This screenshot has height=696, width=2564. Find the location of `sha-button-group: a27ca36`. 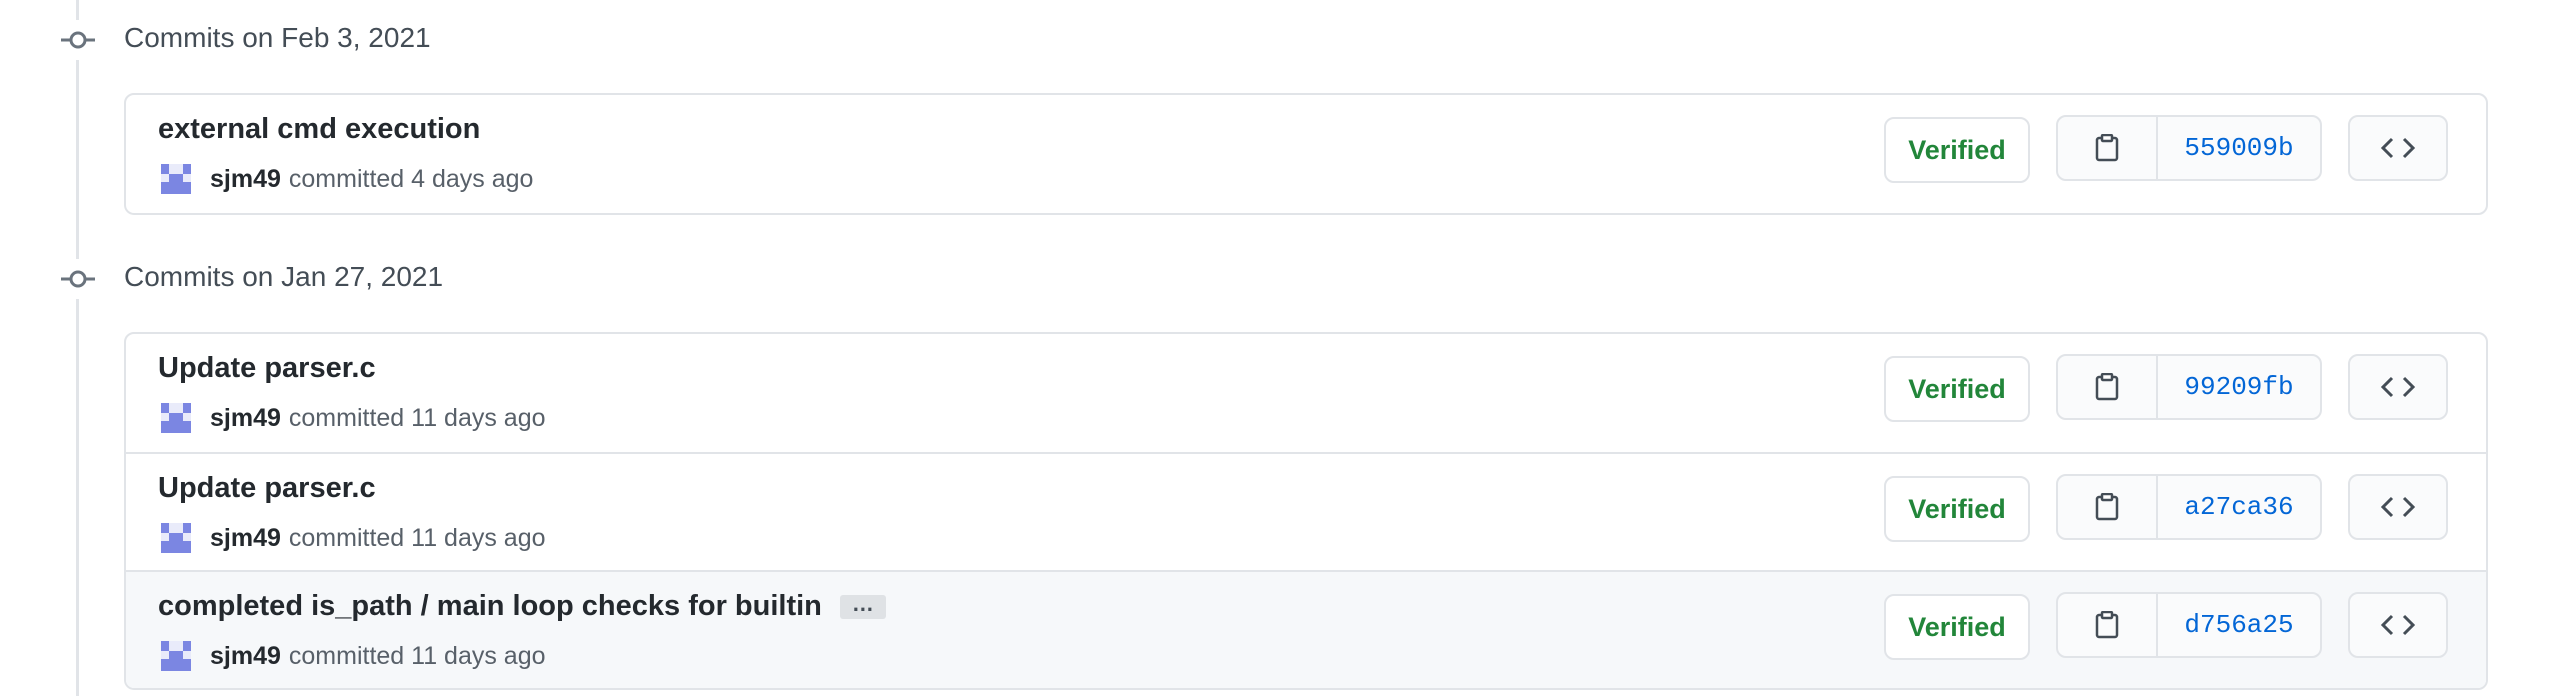

sha-button-group: a27ca36 is located at coordinates (2189, 507).